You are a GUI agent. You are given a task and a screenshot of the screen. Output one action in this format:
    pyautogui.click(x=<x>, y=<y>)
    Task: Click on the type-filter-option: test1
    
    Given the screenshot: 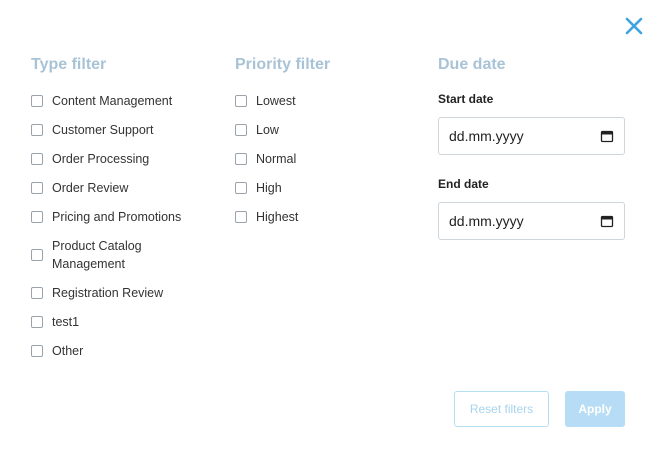 What is the action you would take?
    pyautogui.click(x=126, y=322)
    